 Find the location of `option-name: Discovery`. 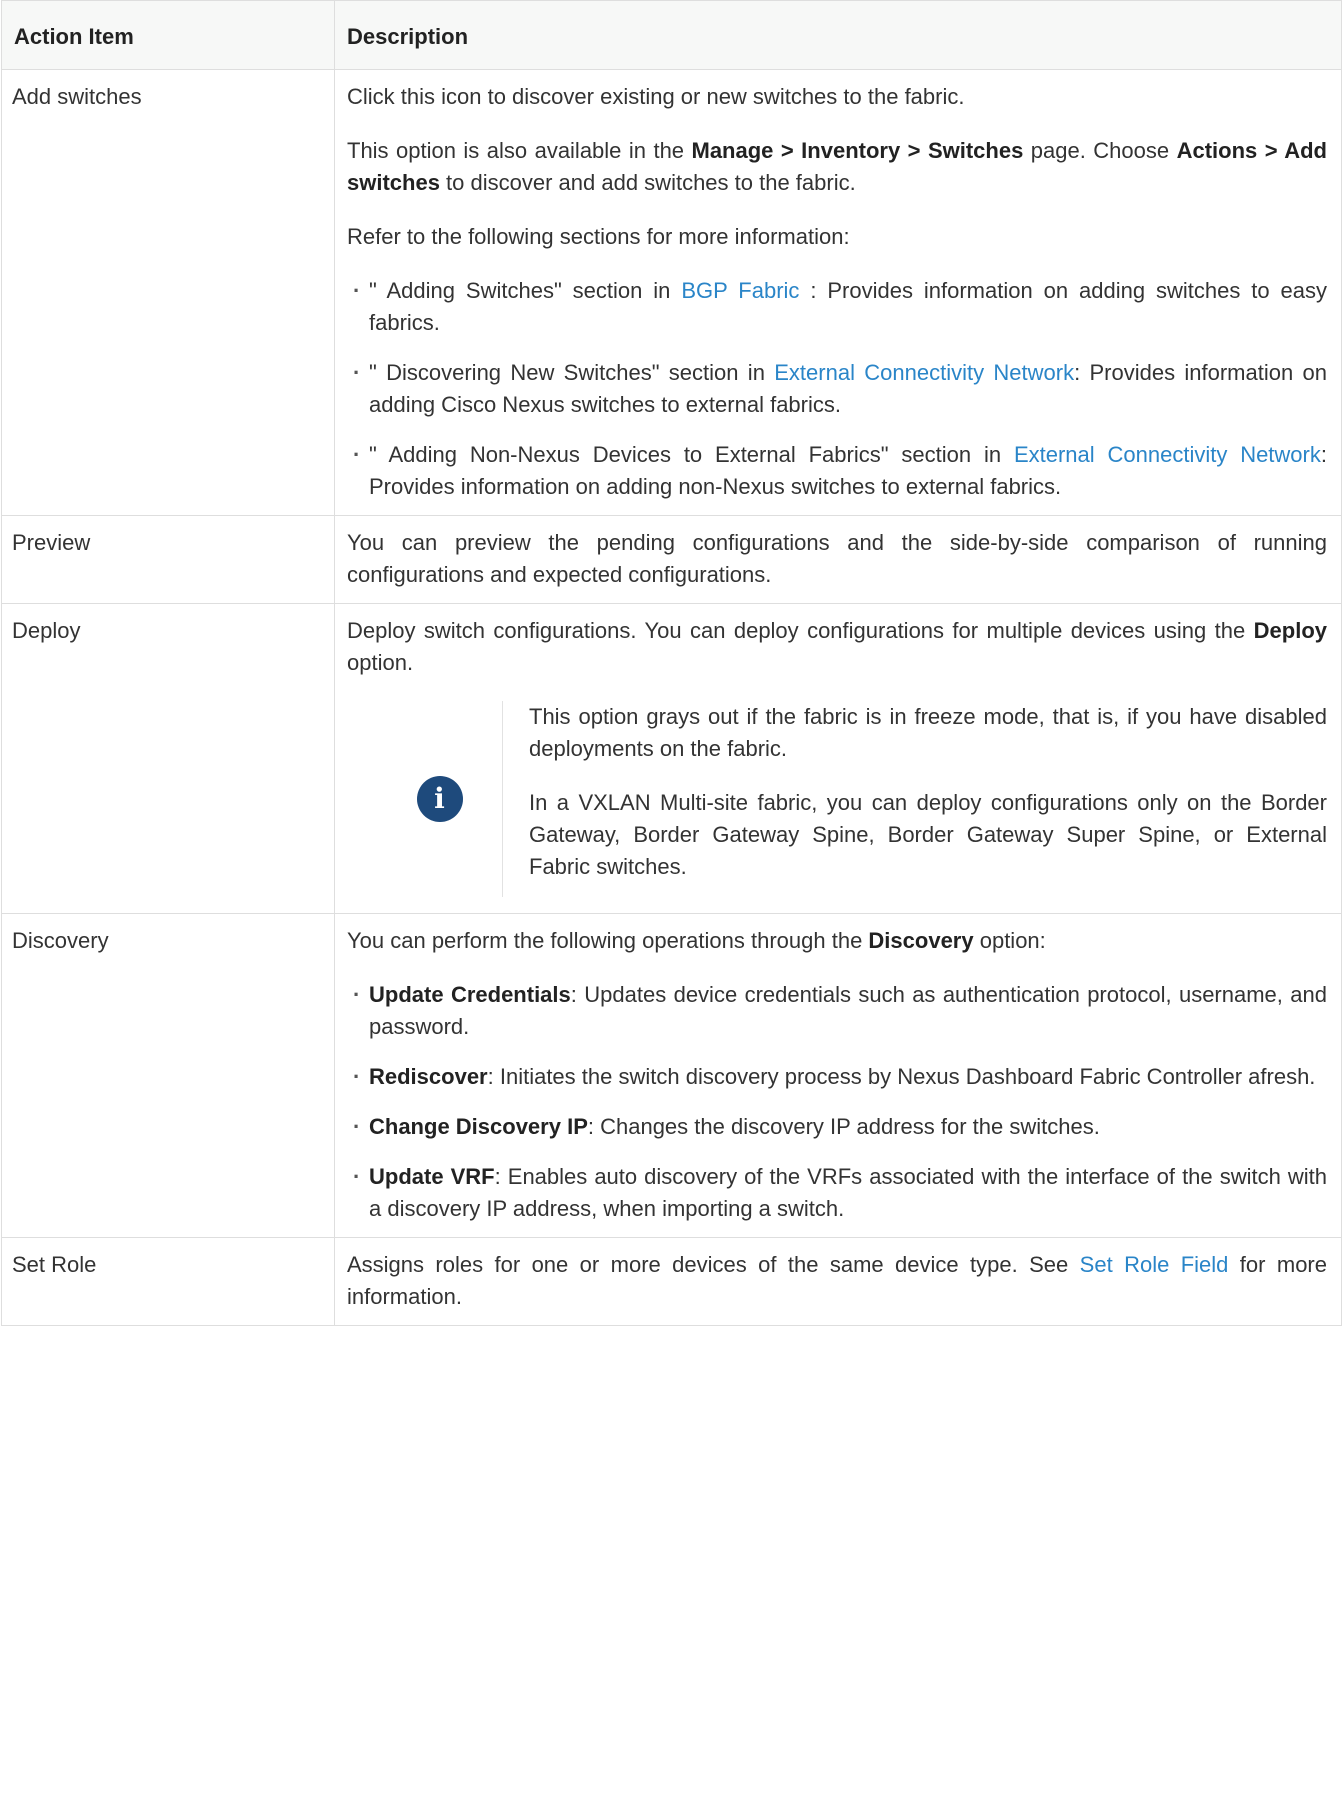

option-name: Discovery is located at coordinates (921, 940).